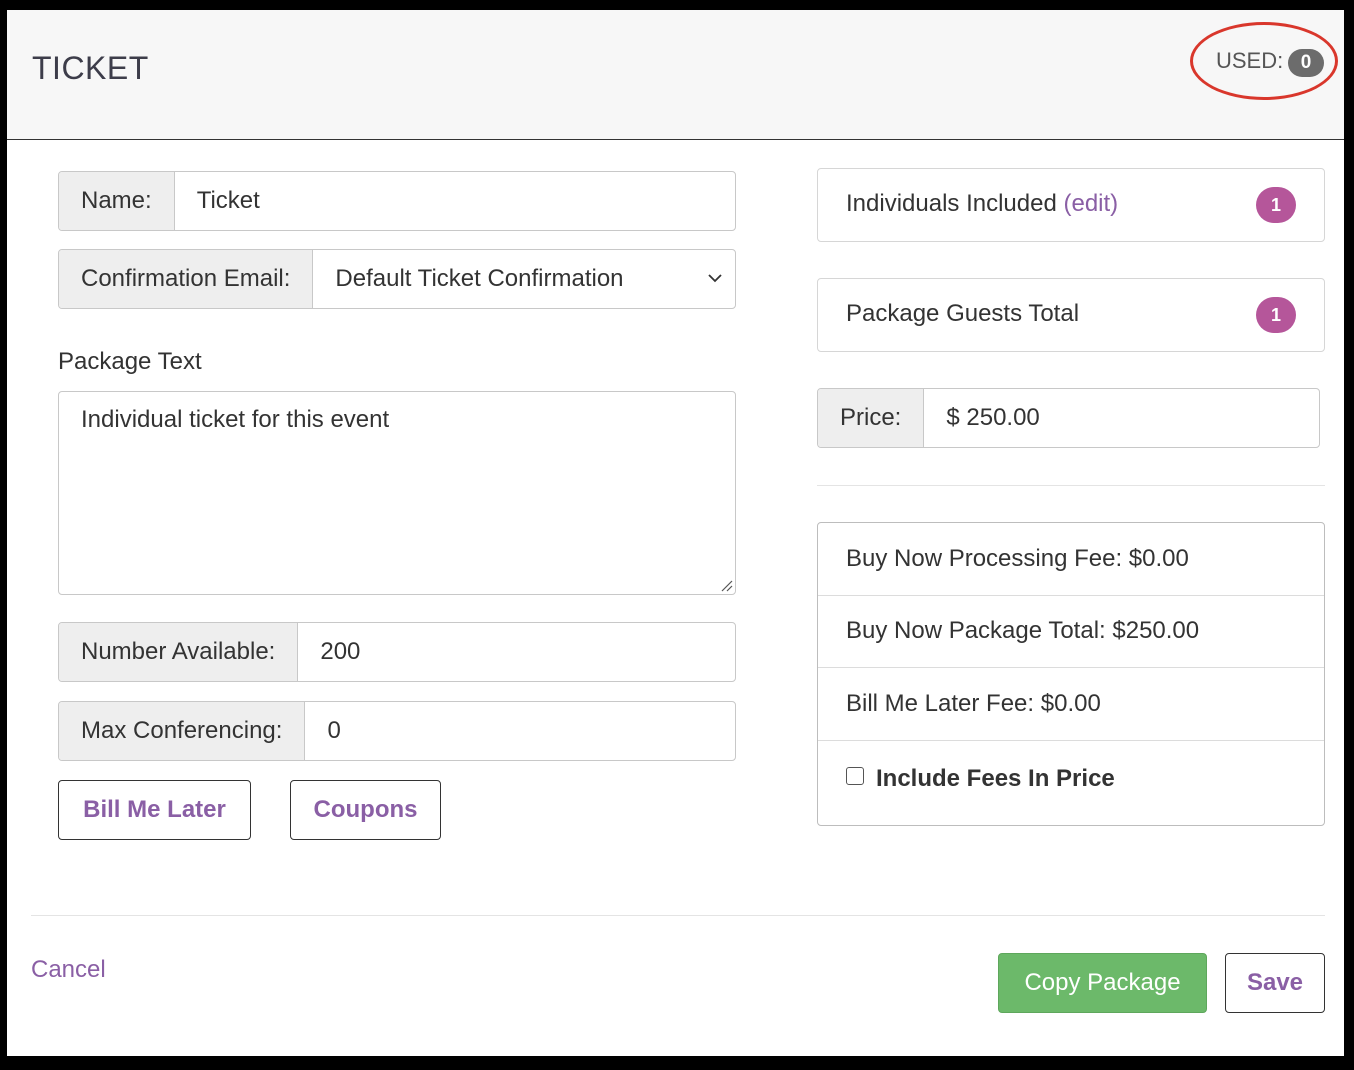 The width and height of the screenshot is (1354, 1070). What do you see at coordinates (235, 419) in the screenshot?
I see `package-text-value: Individual ticket for this event` at bounding box center [235, 419].